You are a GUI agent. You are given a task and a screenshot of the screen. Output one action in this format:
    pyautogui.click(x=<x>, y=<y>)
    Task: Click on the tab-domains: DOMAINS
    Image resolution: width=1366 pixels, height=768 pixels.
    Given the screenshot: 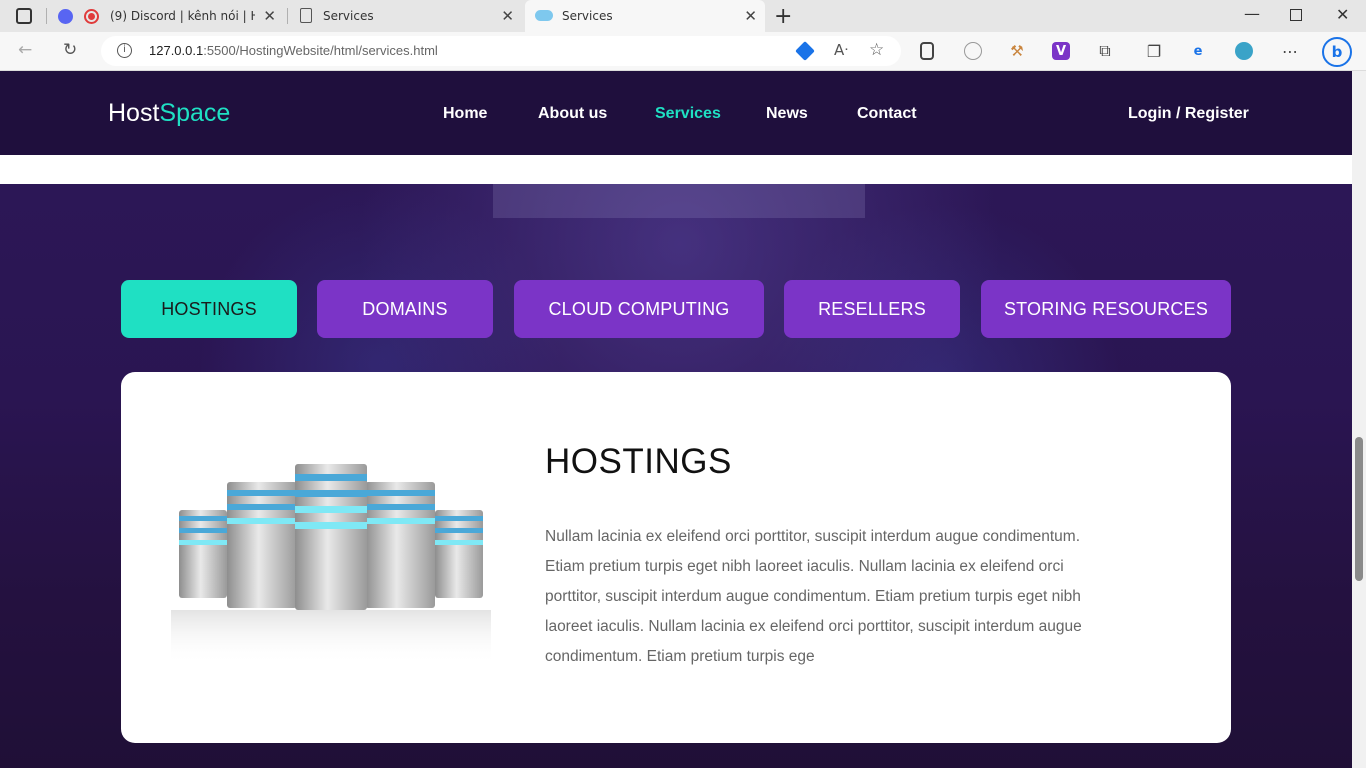 What is the action you would take?
    pyautogui.click(x=405, y=309)
    